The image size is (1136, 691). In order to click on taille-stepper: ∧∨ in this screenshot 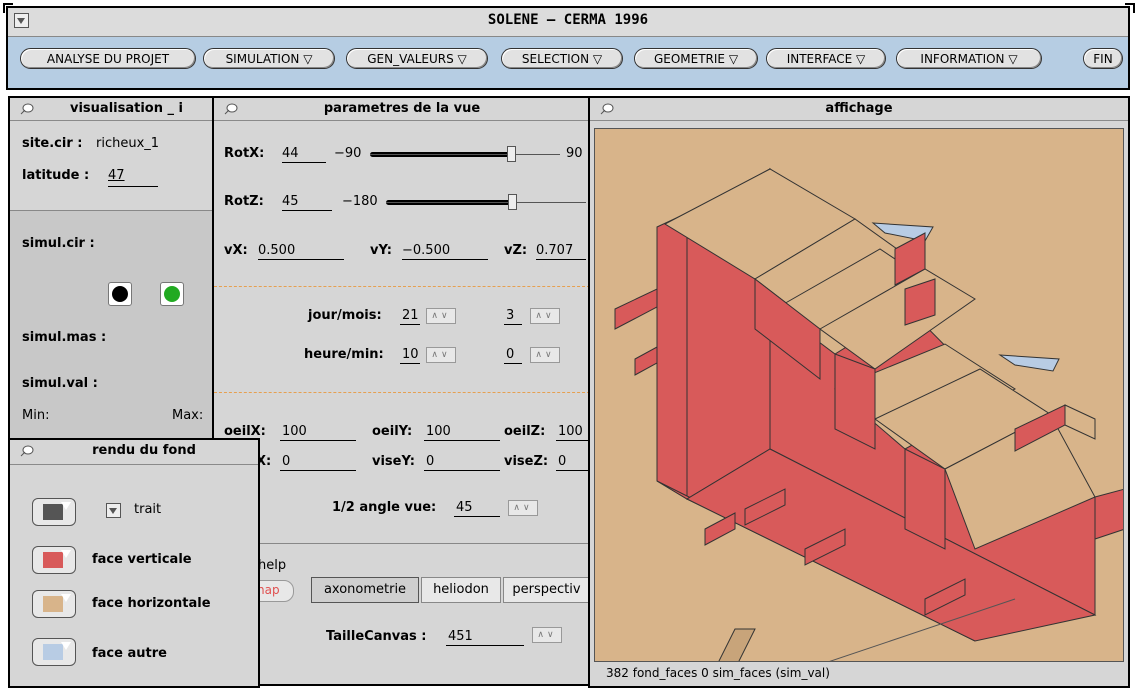, I will do `click(547, 635)`.